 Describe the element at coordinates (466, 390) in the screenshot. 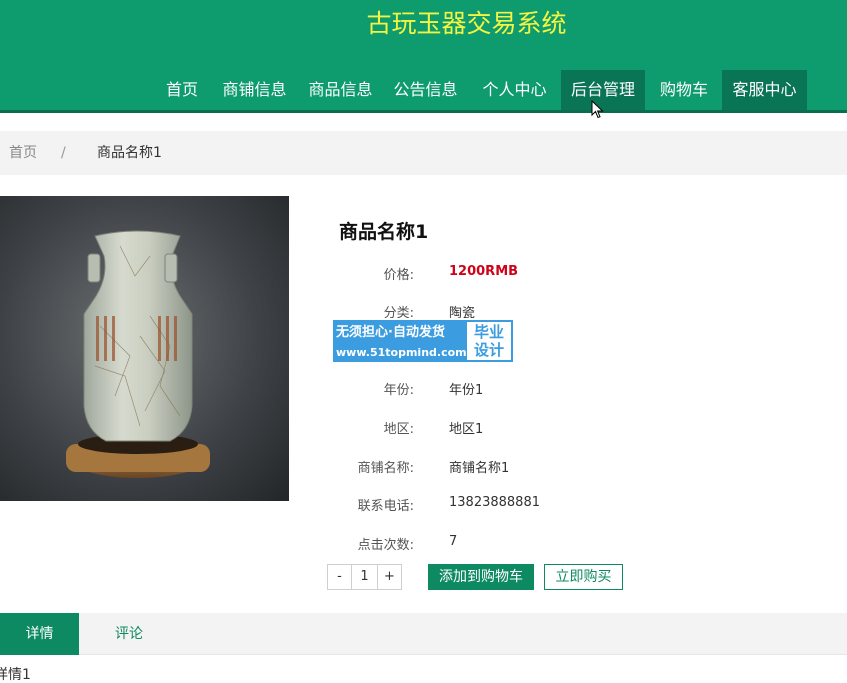

I see `year-value: 年份1` at that location.